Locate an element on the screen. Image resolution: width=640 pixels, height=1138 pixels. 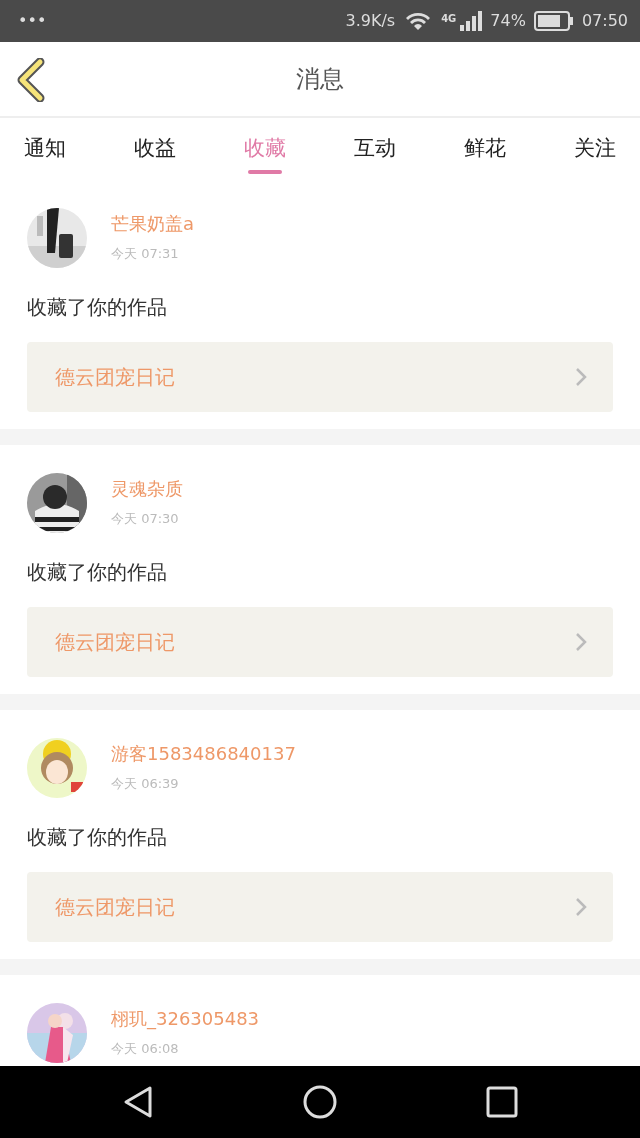
message-time: 今天 06:39 is located at coordinates (145, 784).